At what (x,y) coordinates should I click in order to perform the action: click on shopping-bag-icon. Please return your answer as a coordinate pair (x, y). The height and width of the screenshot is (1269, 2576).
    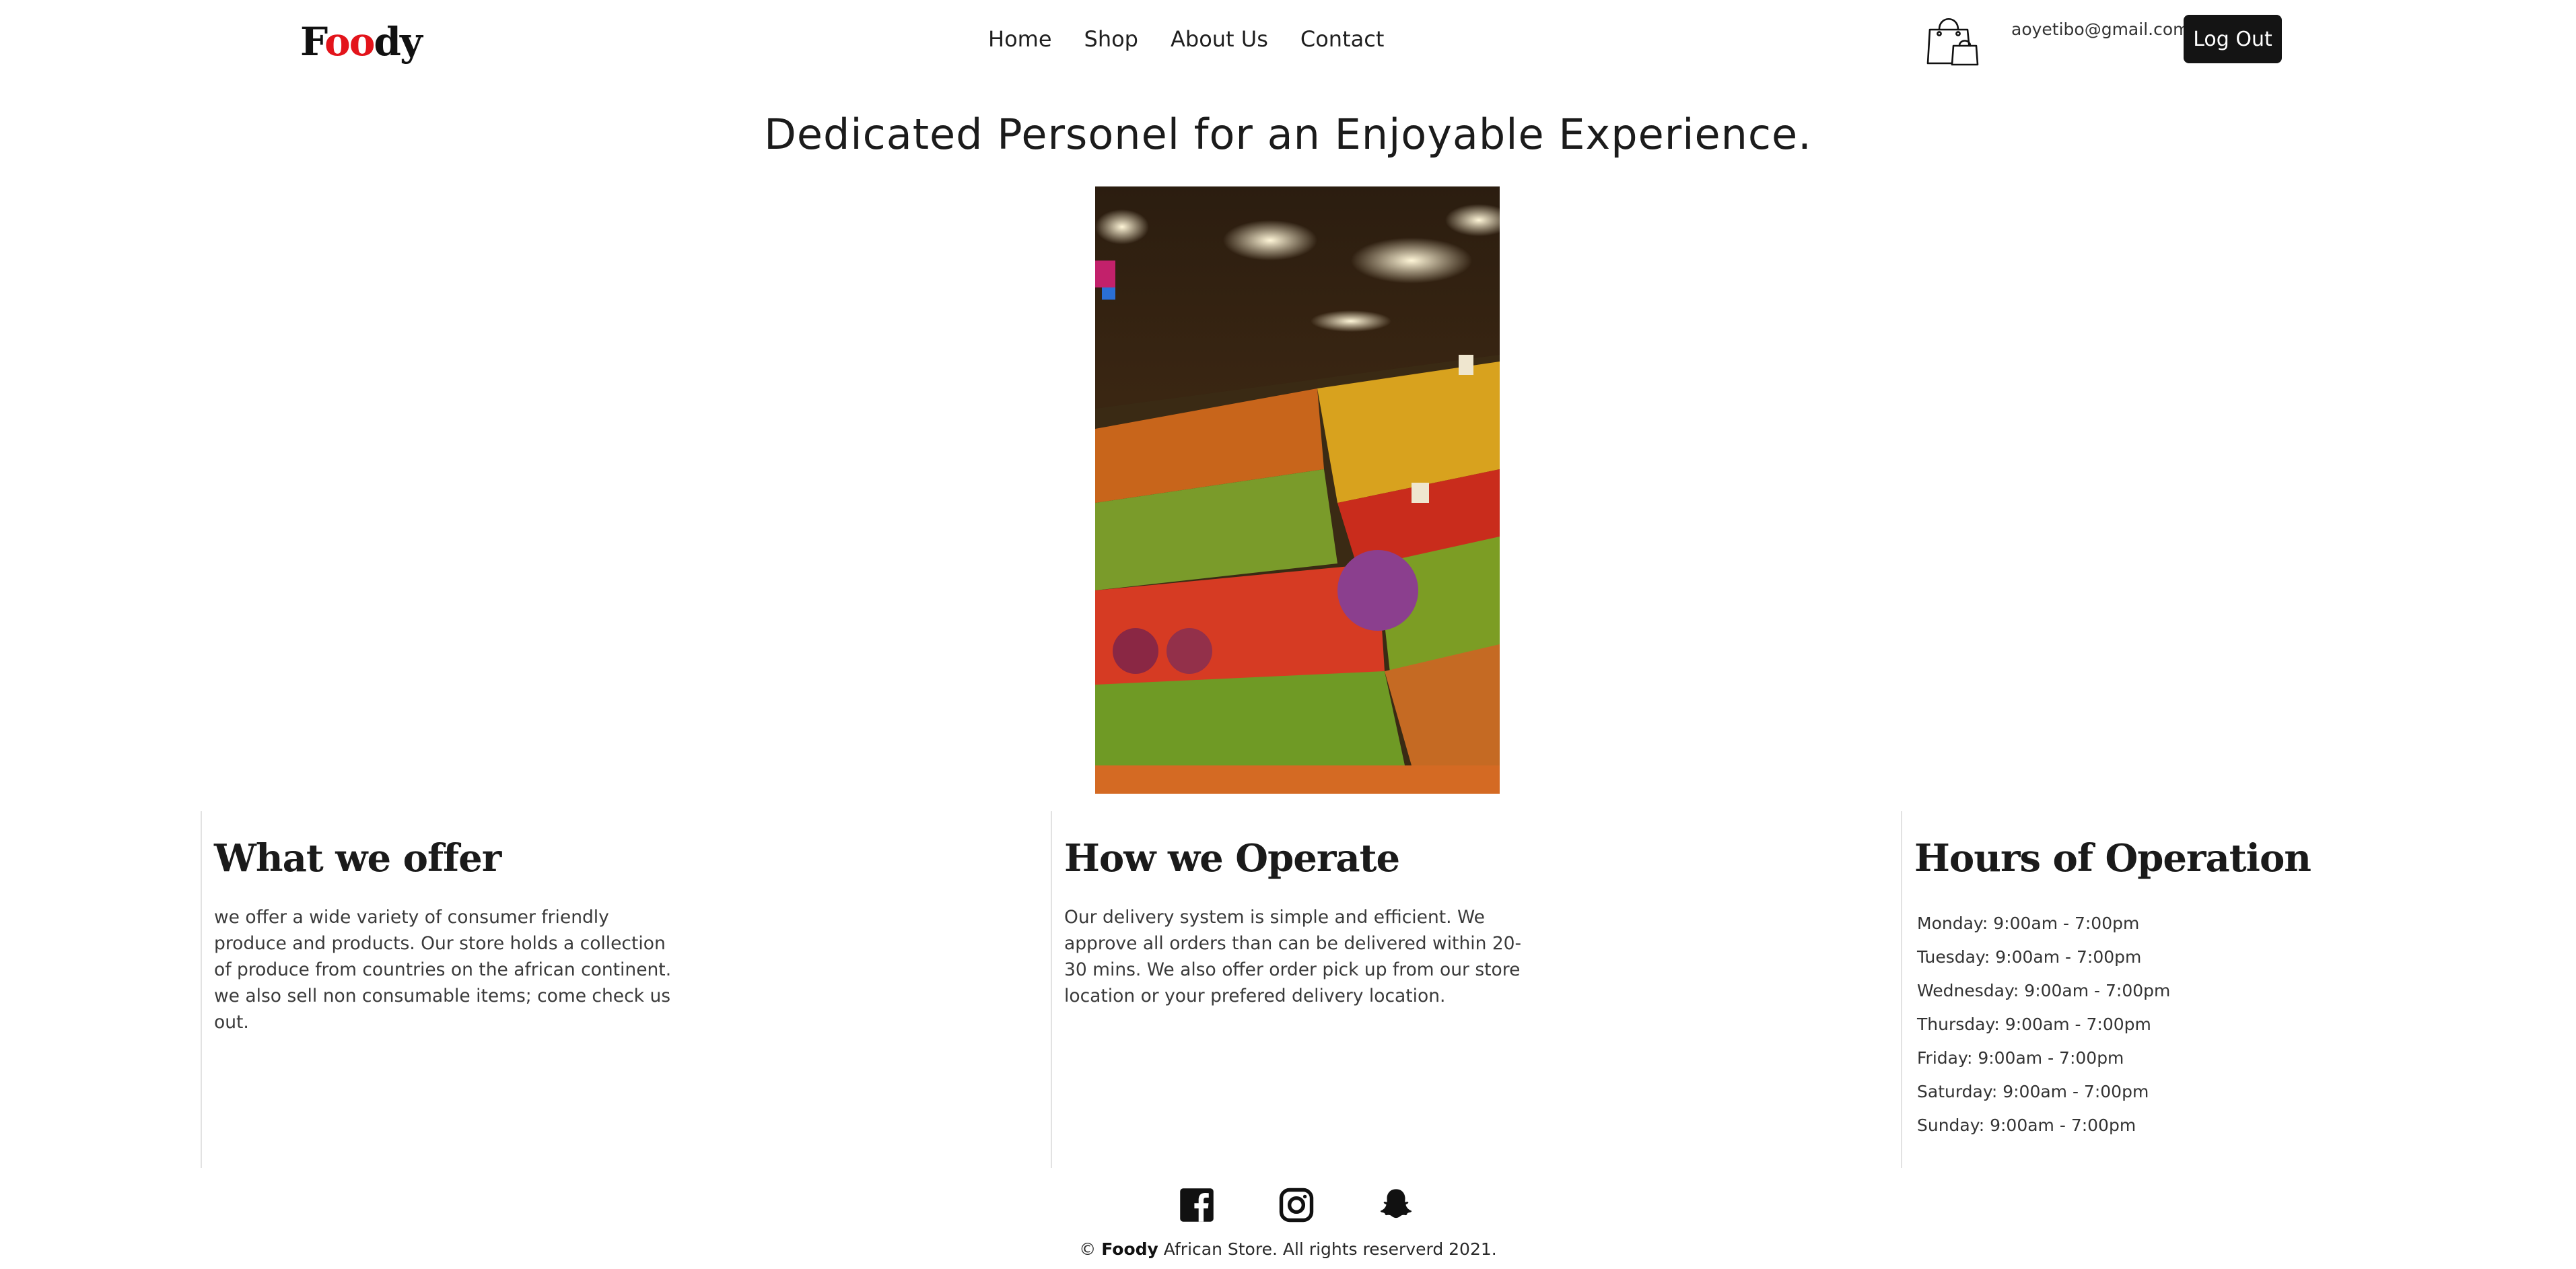
    Looking at the image, I should click on (1952, 39).